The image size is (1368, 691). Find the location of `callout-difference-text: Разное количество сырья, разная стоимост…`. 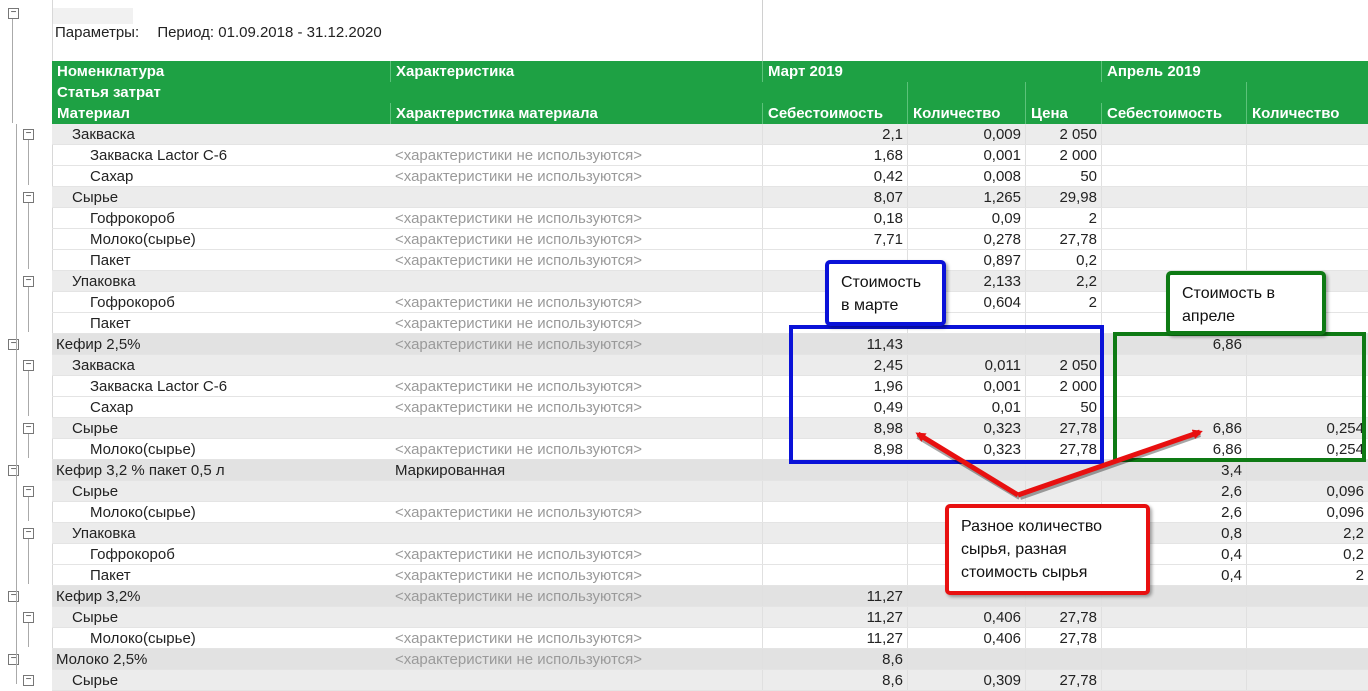

callout-difference-text: Разное количество сырья, разная стоимост… is located at coordinates (1032, 549).